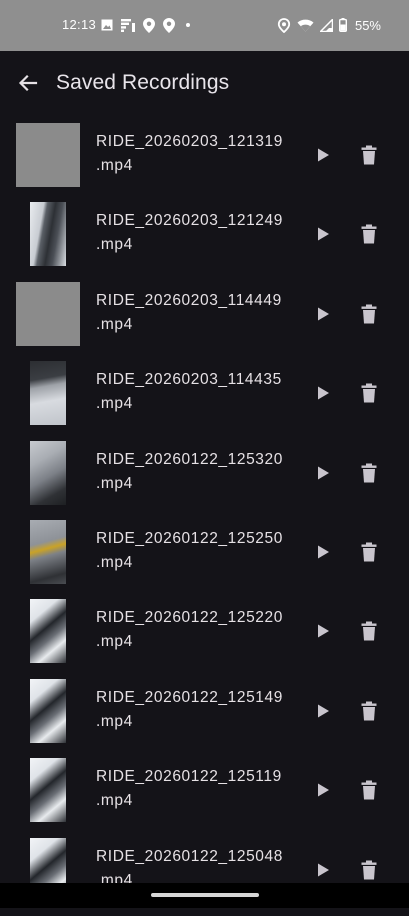 The width and height of the screenshot is (409, 916). I want to click on recording-row: RIDE_20260203_114449 .mp4, so click(204, 321).